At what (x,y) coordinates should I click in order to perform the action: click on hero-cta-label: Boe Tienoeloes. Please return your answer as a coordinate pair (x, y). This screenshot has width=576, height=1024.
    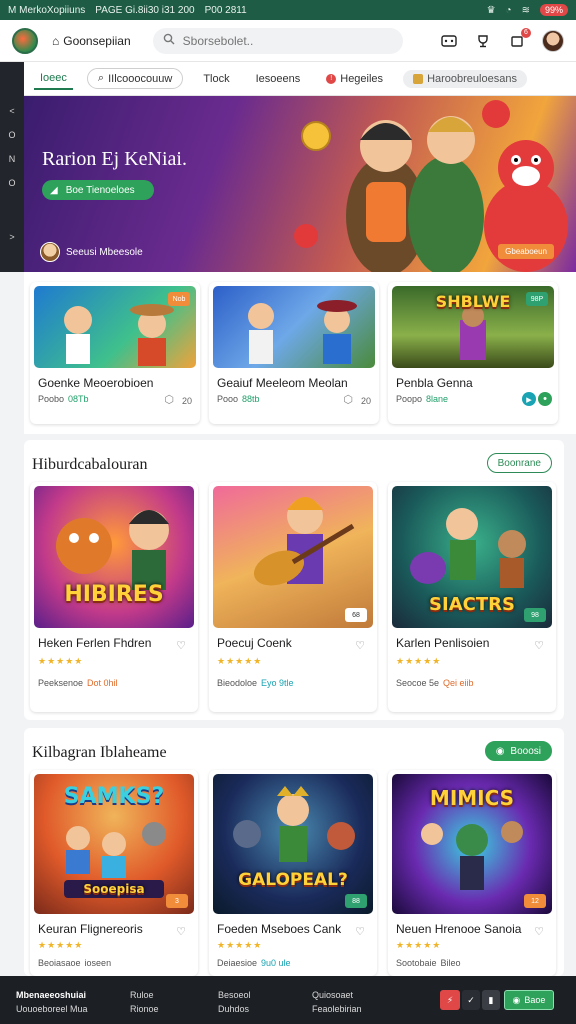
    Looking at the image, I should click on (100, 190).